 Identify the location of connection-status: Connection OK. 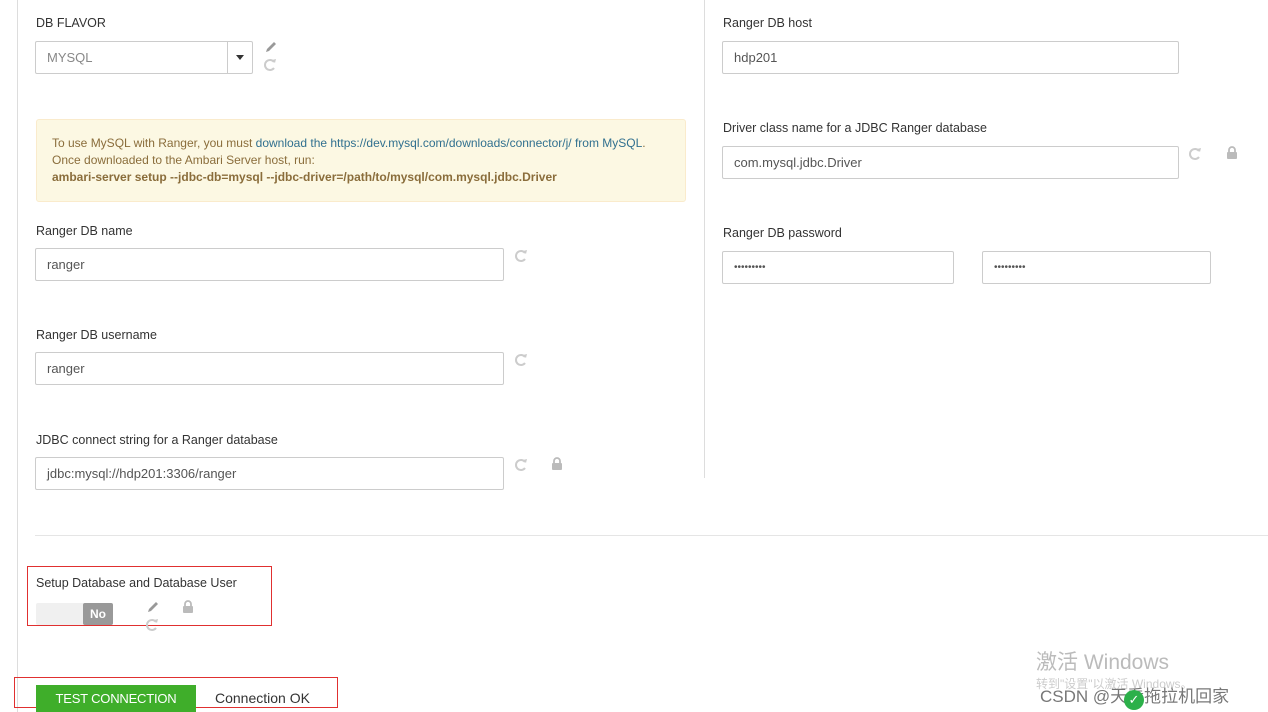
(262, 698).